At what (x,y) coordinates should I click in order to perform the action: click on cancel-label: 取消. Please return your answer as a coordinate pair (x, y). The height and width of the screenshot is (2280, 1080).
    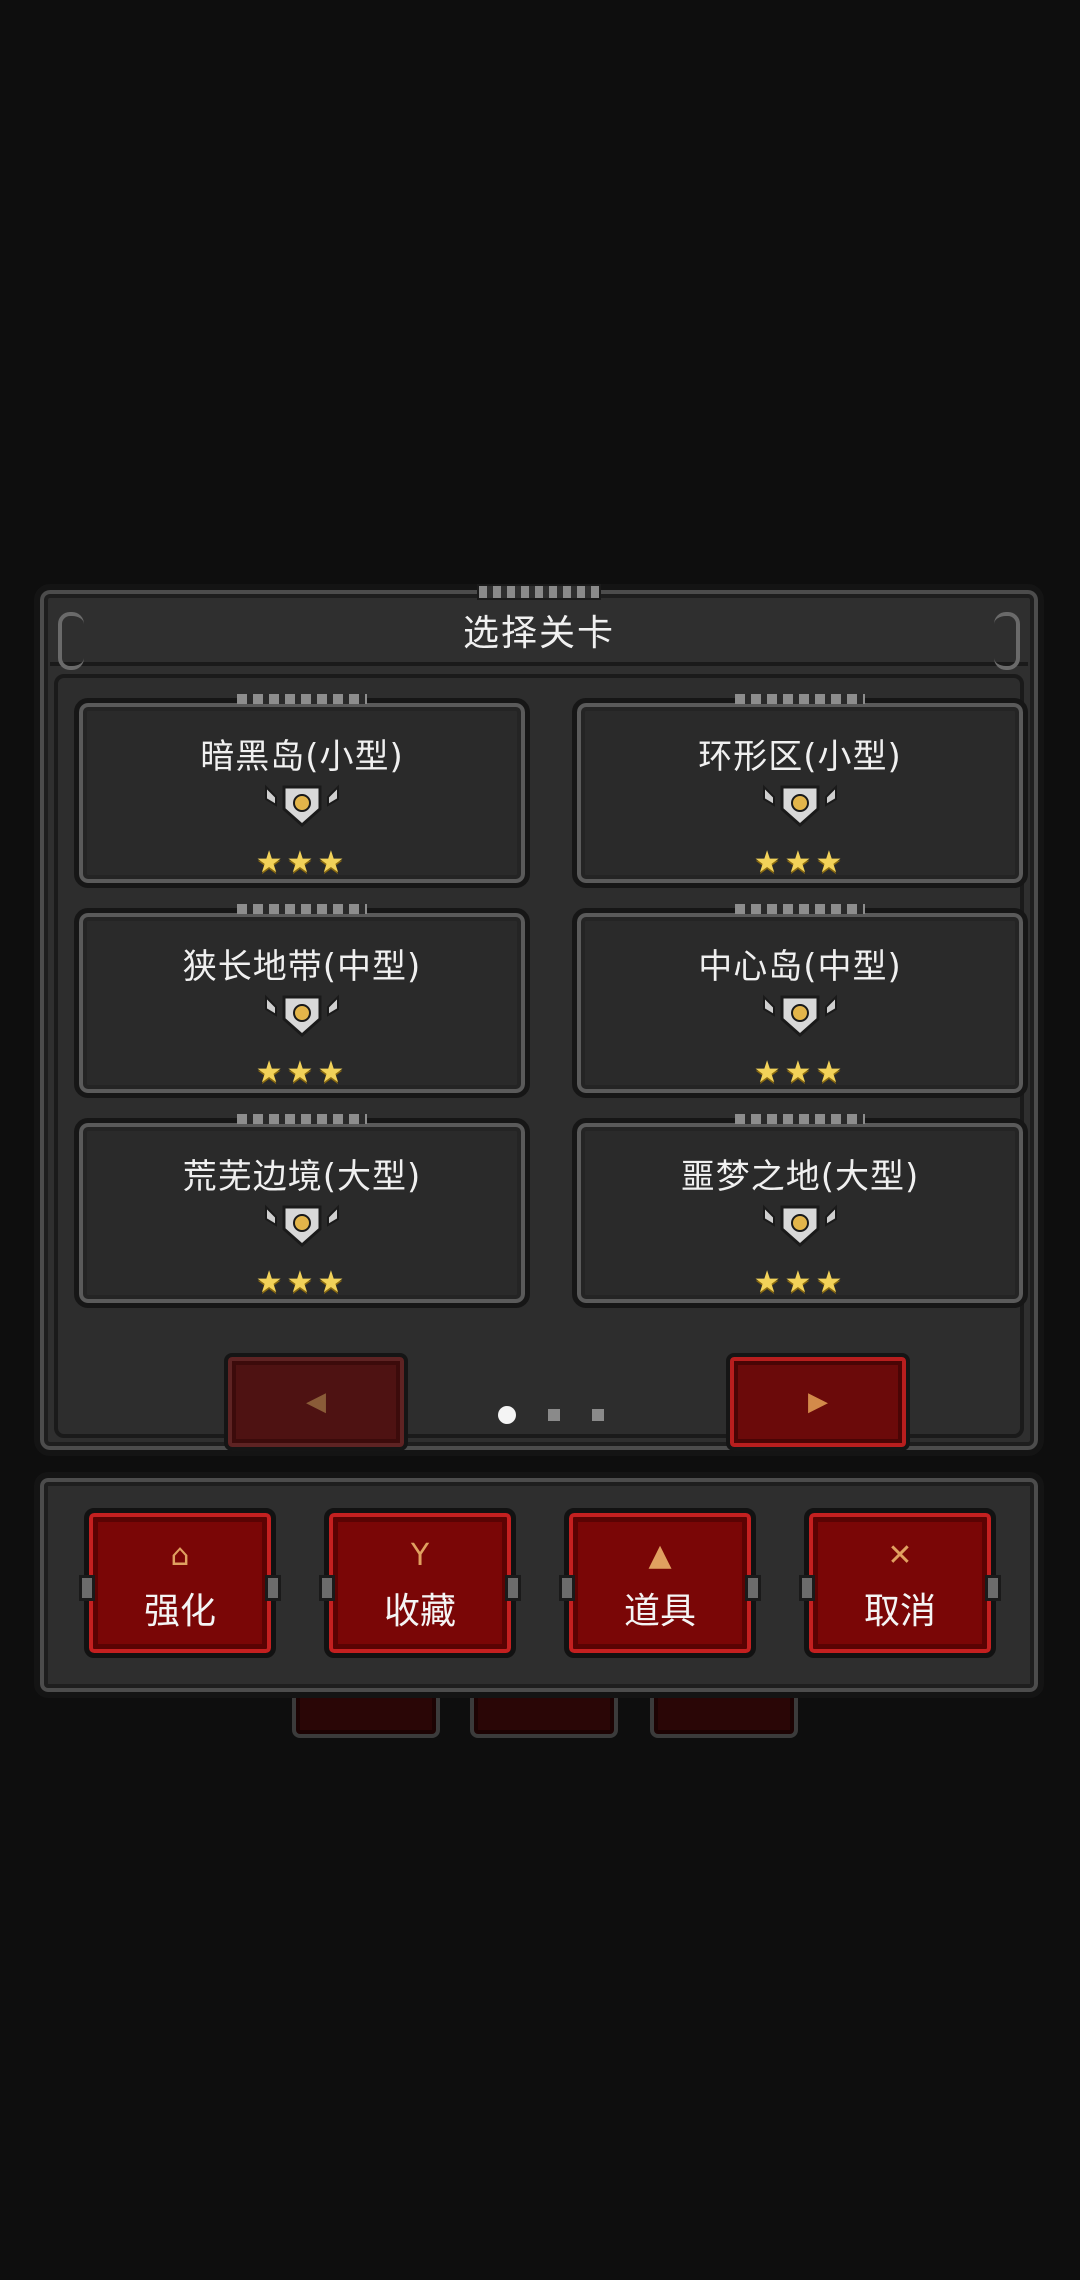
    Looking at the image, I should click on (899, 1611).